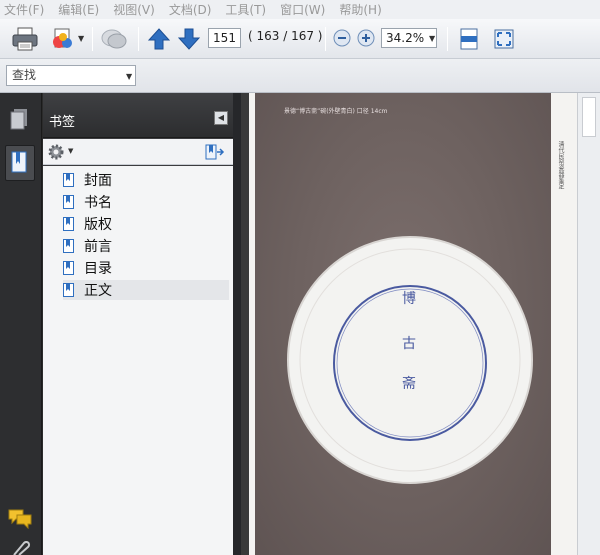 The width and height of the screenshot is (600, 555). What do you see at coordinates (469, 39) in the screenshot?
I see `fit-width-icon` at bounding box center [469, 39].